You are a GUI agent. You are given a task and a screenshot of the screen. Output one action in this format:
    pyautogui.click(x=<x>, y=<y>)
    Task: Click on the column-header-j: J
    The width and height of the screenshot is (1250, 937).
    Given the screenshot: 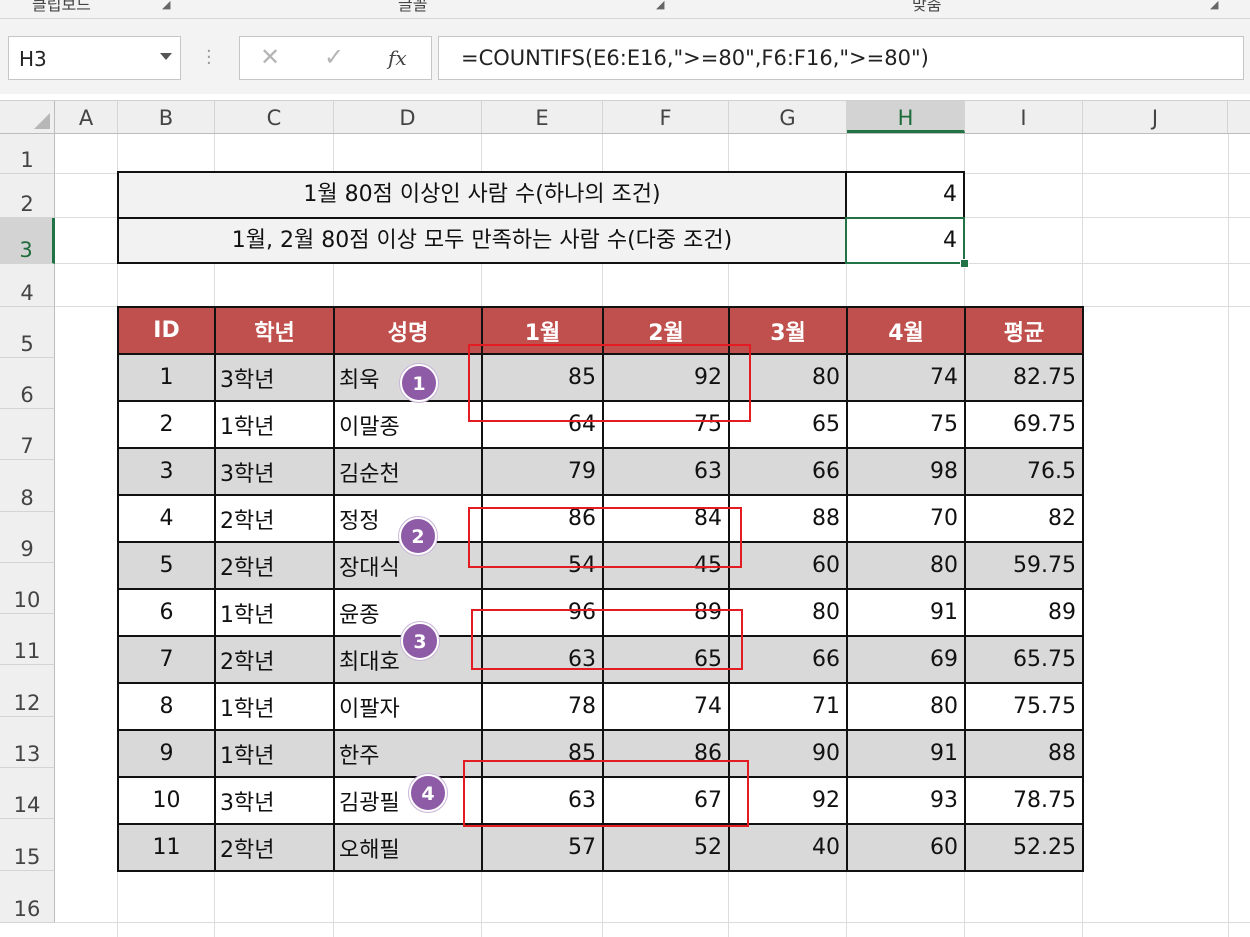 What is the action you would take?
    pyautogui.click(x=1155, y=117)
    